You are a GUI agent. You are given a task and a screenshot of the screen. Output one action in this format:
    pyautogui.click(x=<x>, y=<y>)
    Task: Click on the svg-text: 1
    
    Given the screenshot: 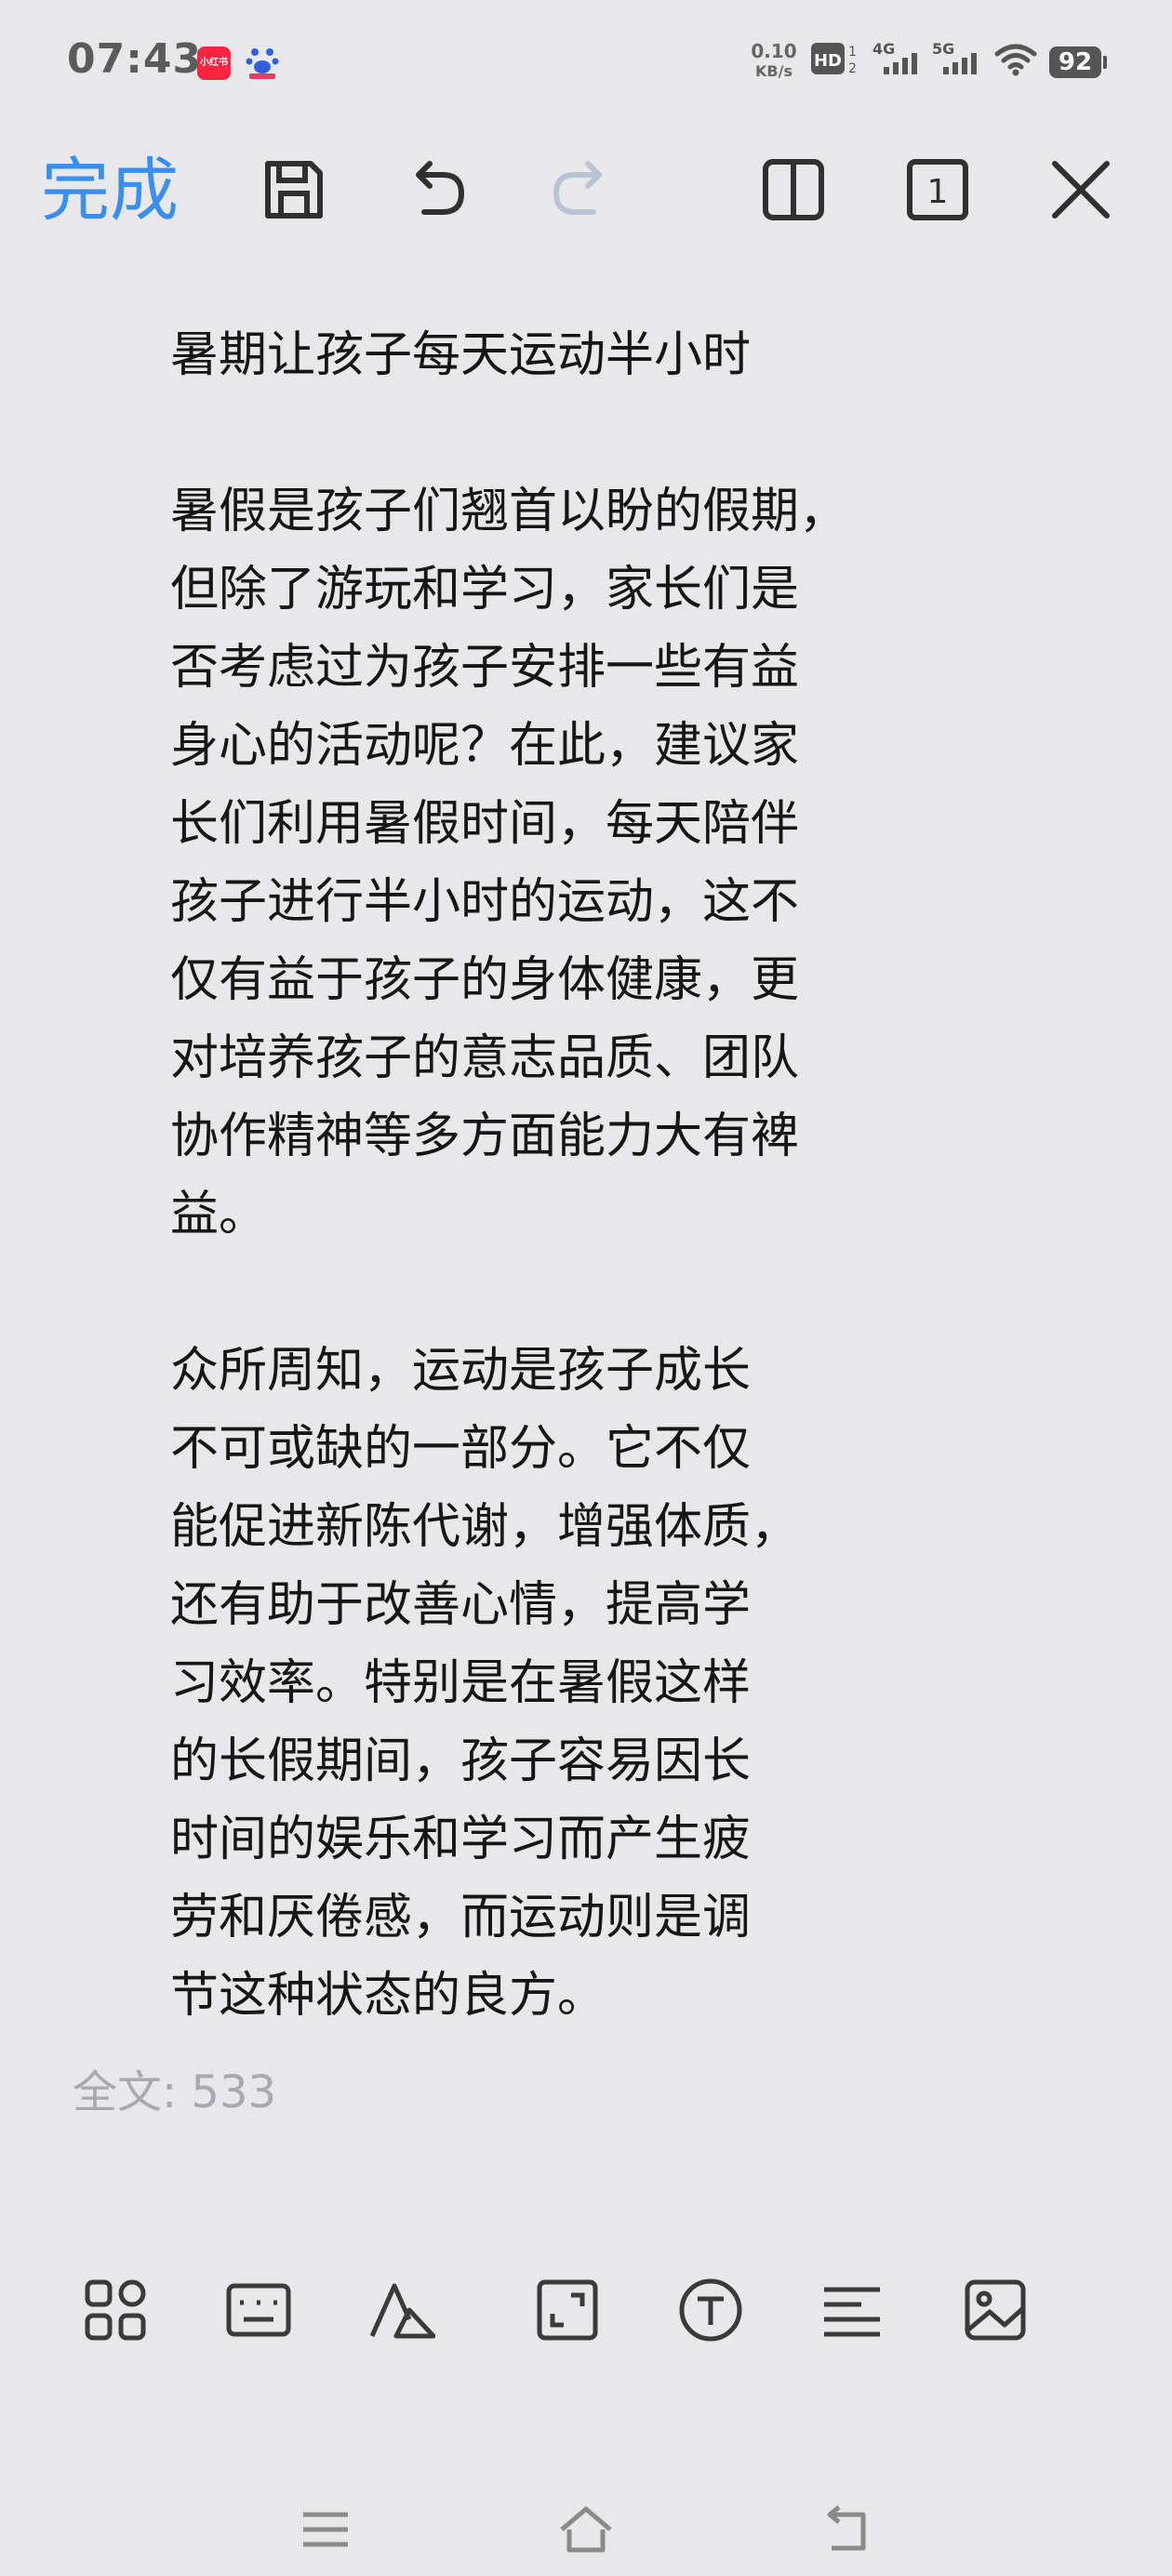 What is the action you would take?
    pyautogui.click(x=852, y=52)
    